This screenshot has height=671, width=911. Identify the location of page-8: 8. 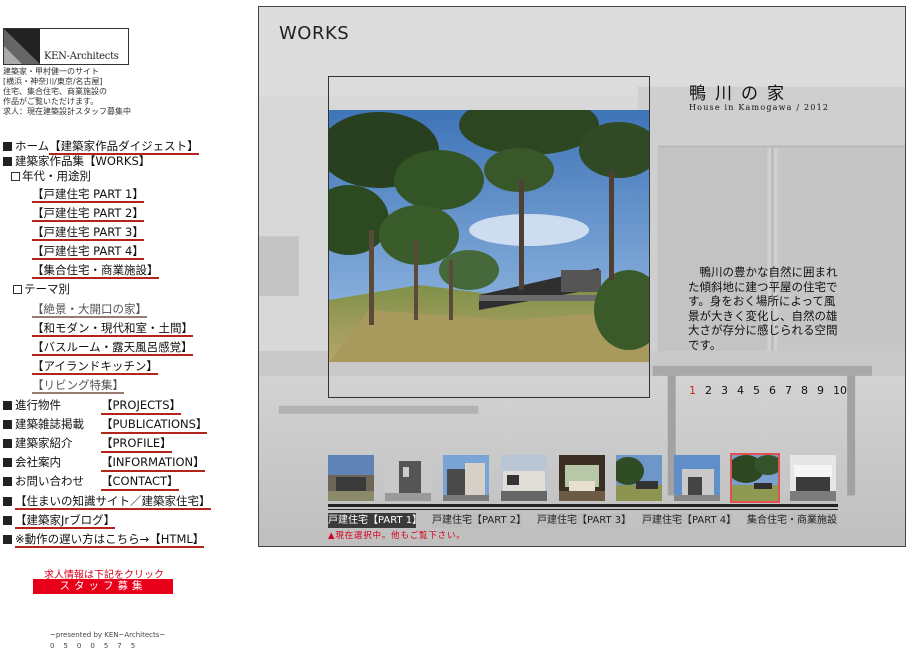
(809, 390).